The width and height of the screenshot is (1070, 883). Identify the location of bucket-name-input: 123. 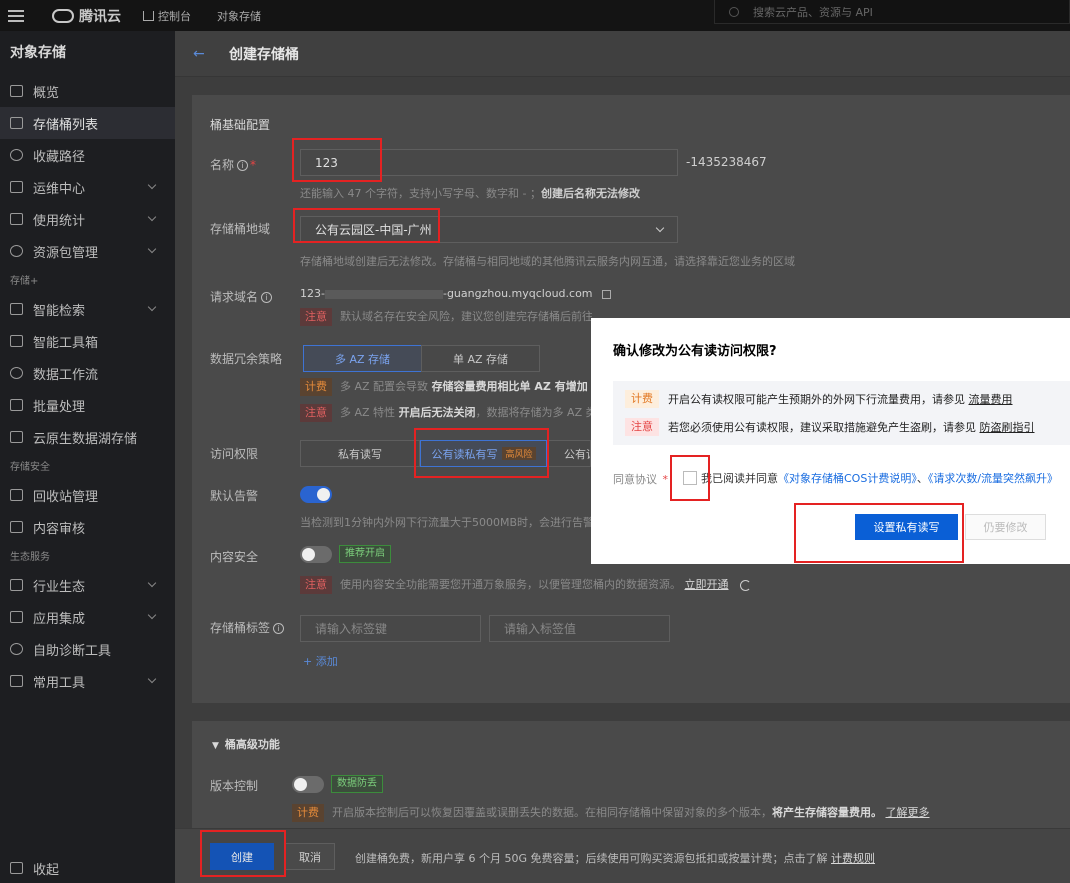
(489, 162).